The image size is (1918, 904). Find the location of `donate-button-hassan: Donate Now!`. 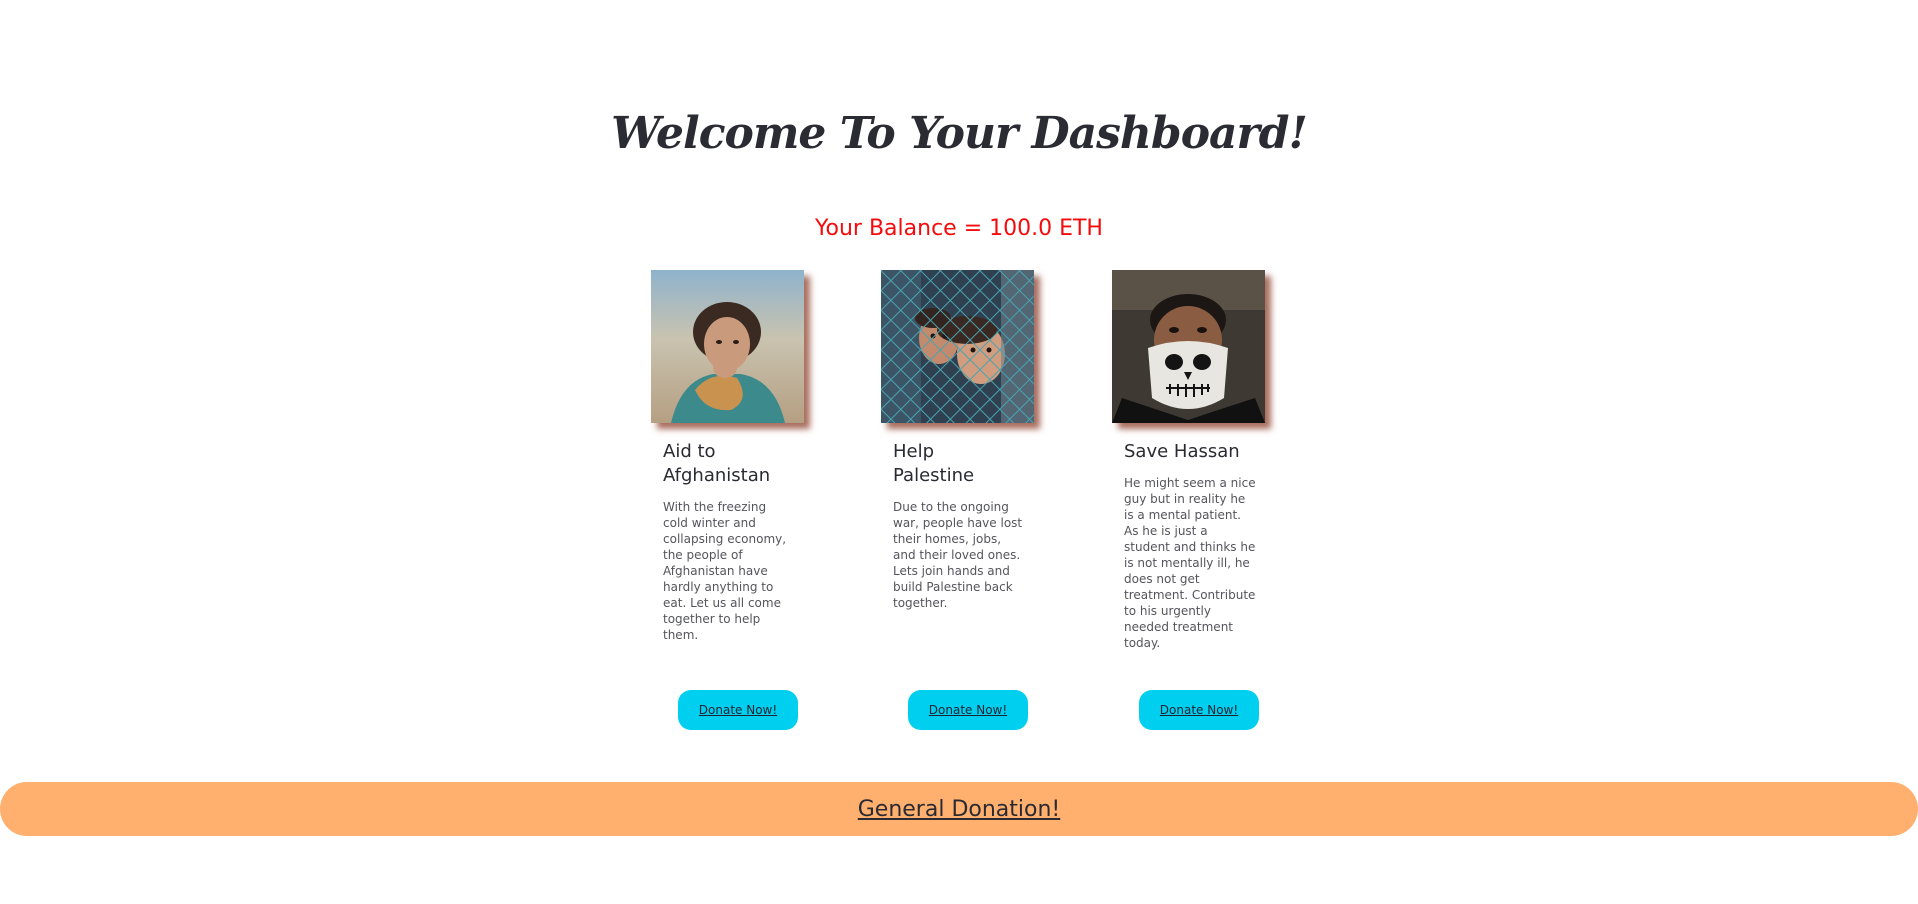

donate-button-hassan: Donate Now! is located at coordinates (1199, 710).